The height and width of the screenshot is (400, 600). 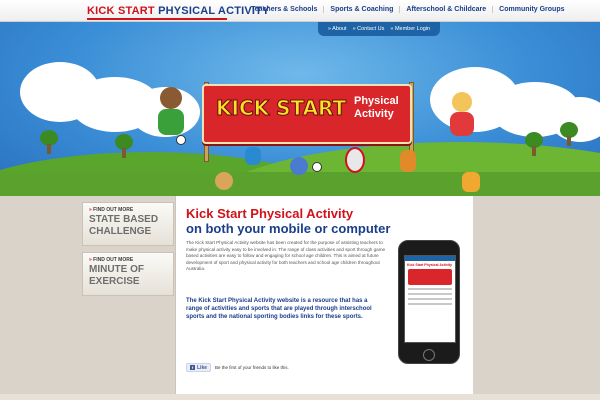 I want to click on site-logo: KICK START PHYSICAL ACTIVITY, so click(x=178, y=11).